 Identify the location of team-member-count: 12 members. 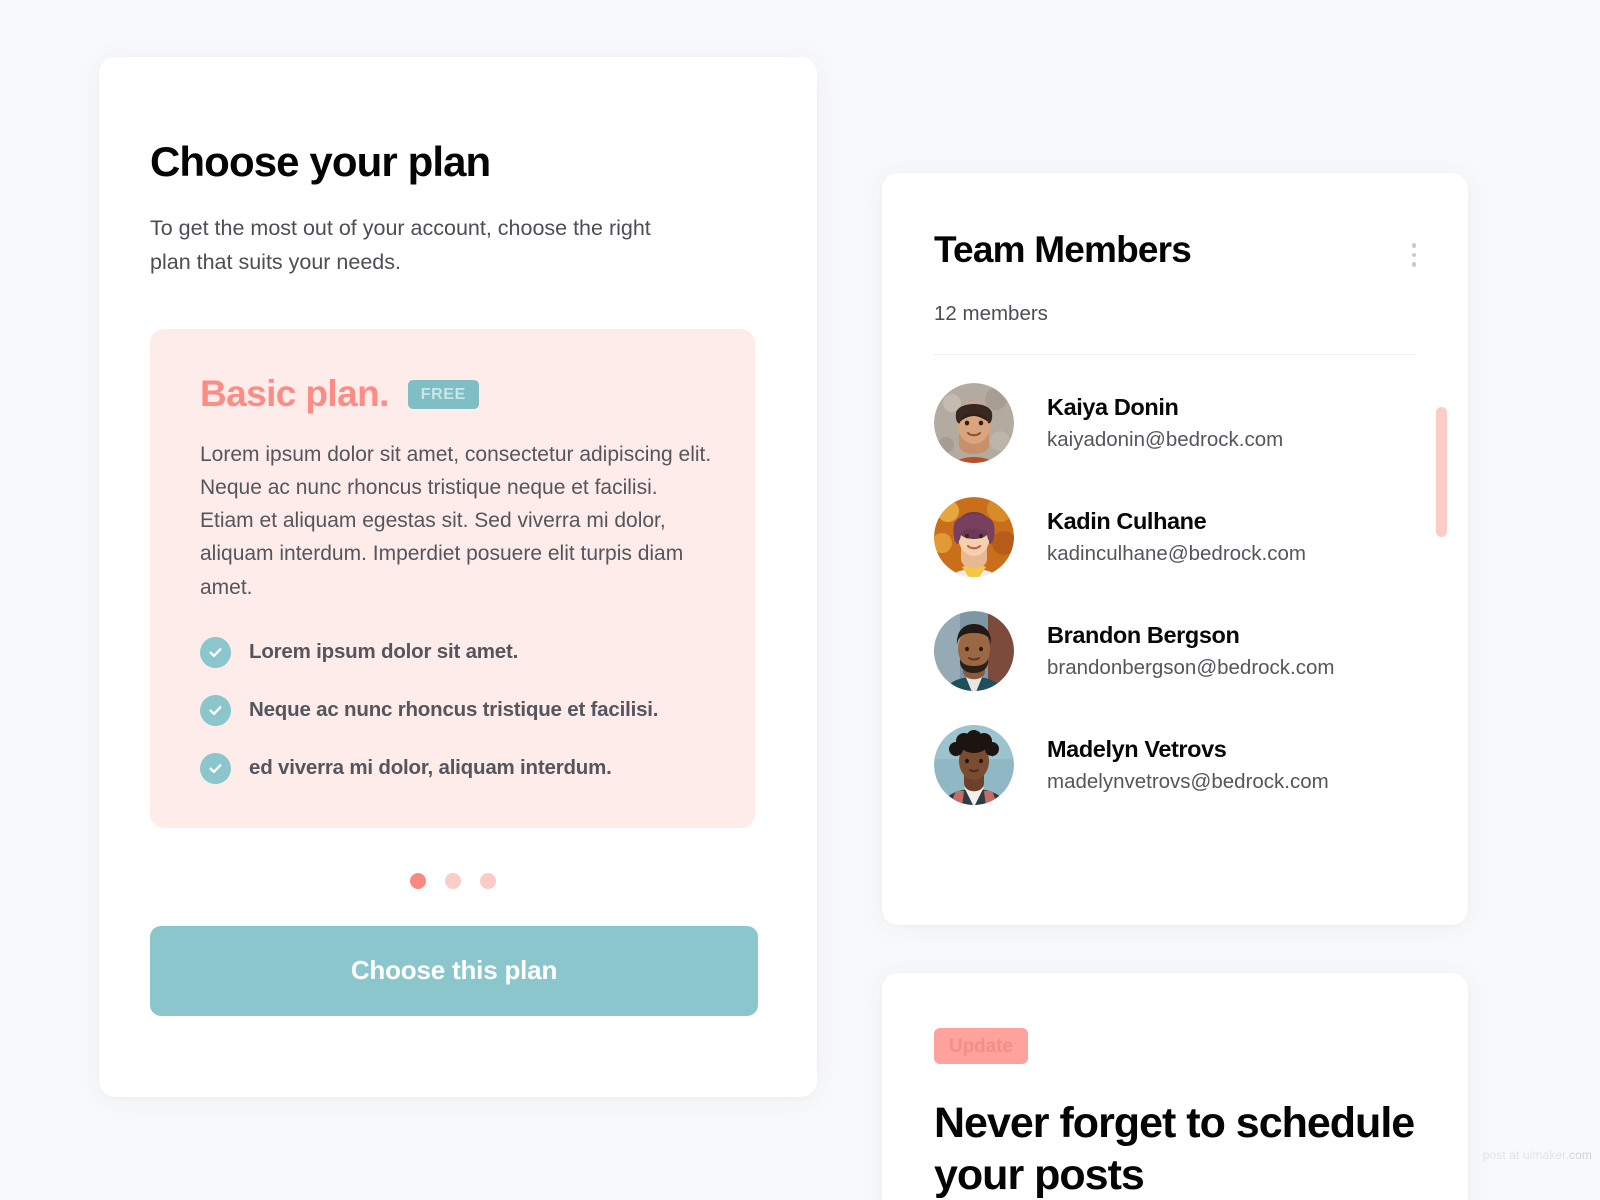
(991, 313).